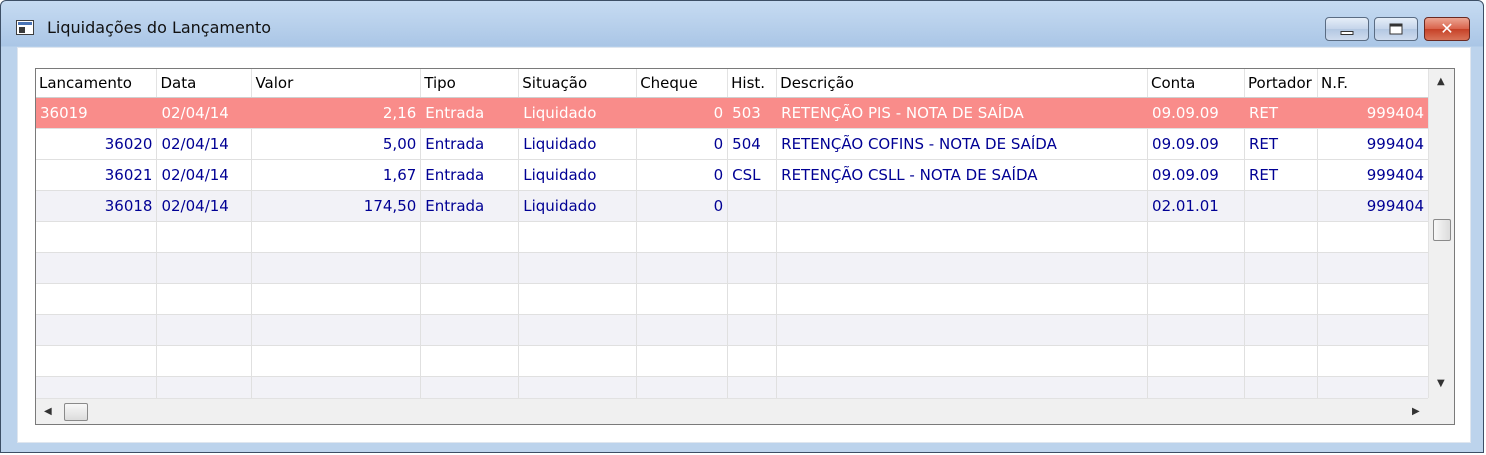 The image size is (1486, 455). What do you see at coordinates (1441, 384) in the screenshot?
I see `scroll-down-icon: ▼` at bounding box center [1441, 384].